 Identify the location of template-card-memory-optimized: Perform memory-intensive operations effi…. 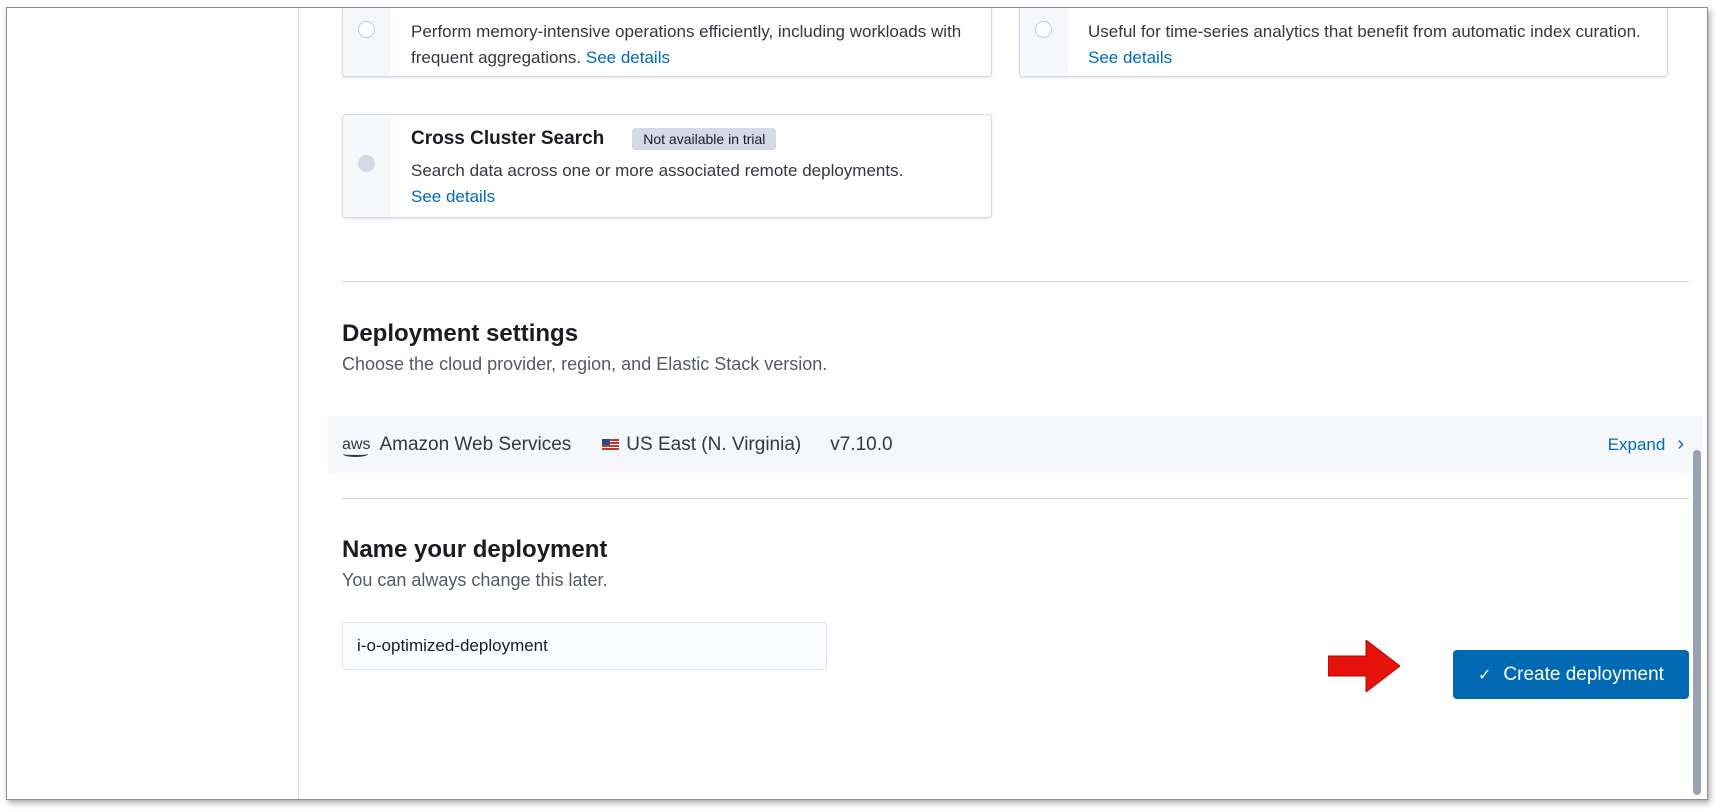
(667, 42).